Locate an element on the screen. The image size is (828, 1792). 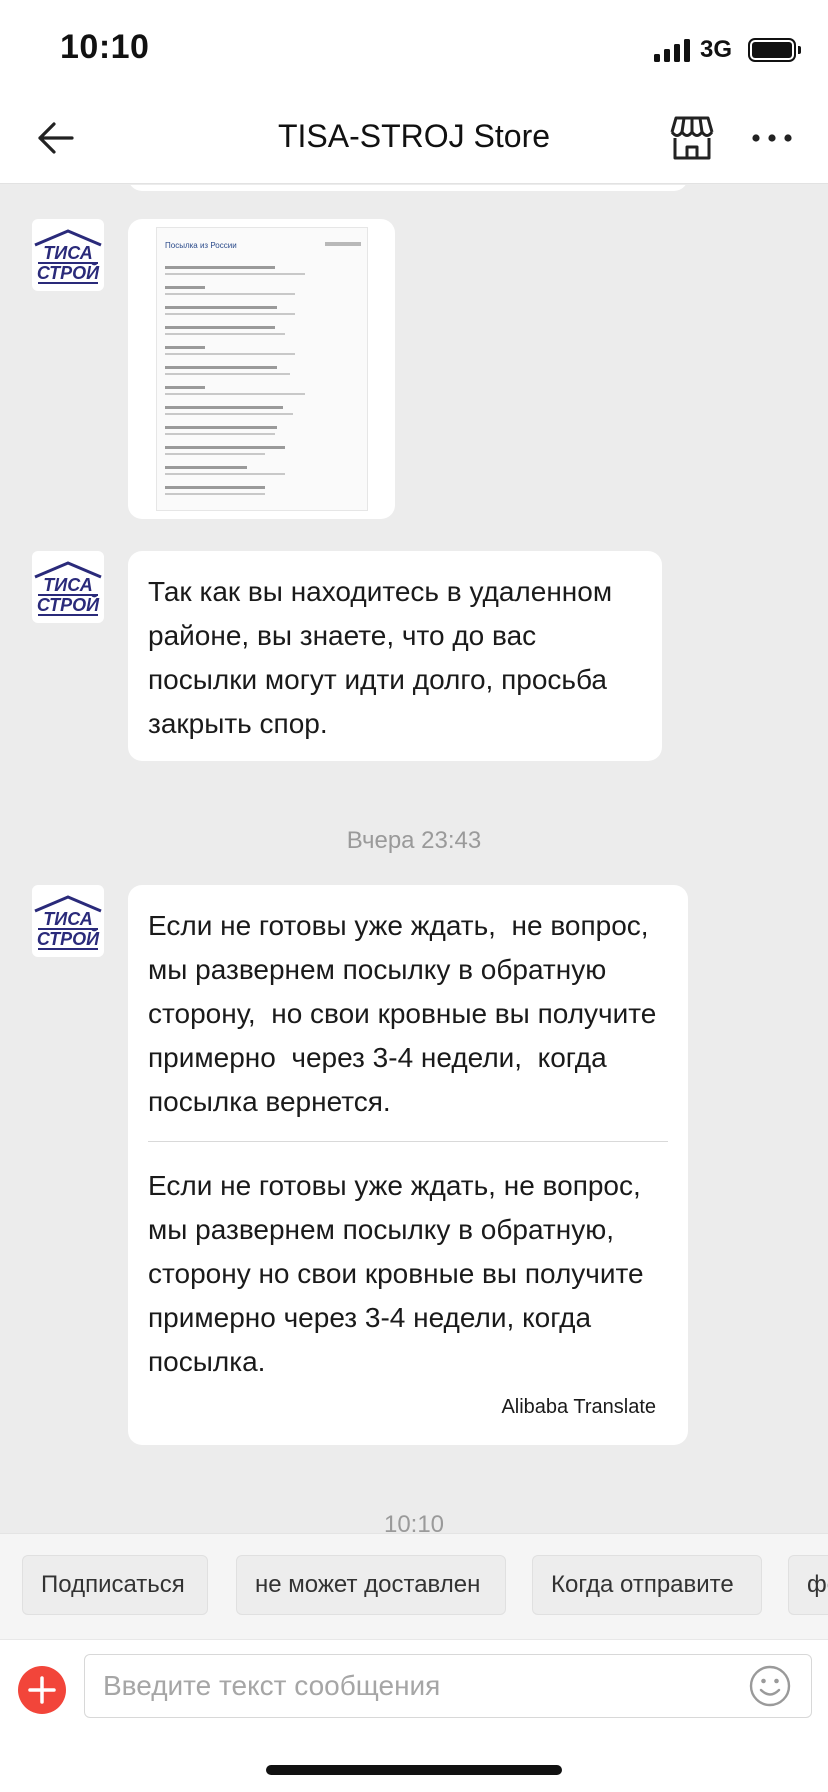
message-input is located at coordinates (448, 1686).